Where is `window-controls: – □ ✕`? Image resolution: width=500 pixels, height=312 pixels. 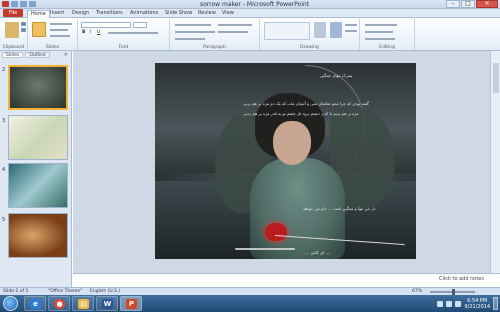
window-controls: – □ ✕ is located at coordinates (472, 4).